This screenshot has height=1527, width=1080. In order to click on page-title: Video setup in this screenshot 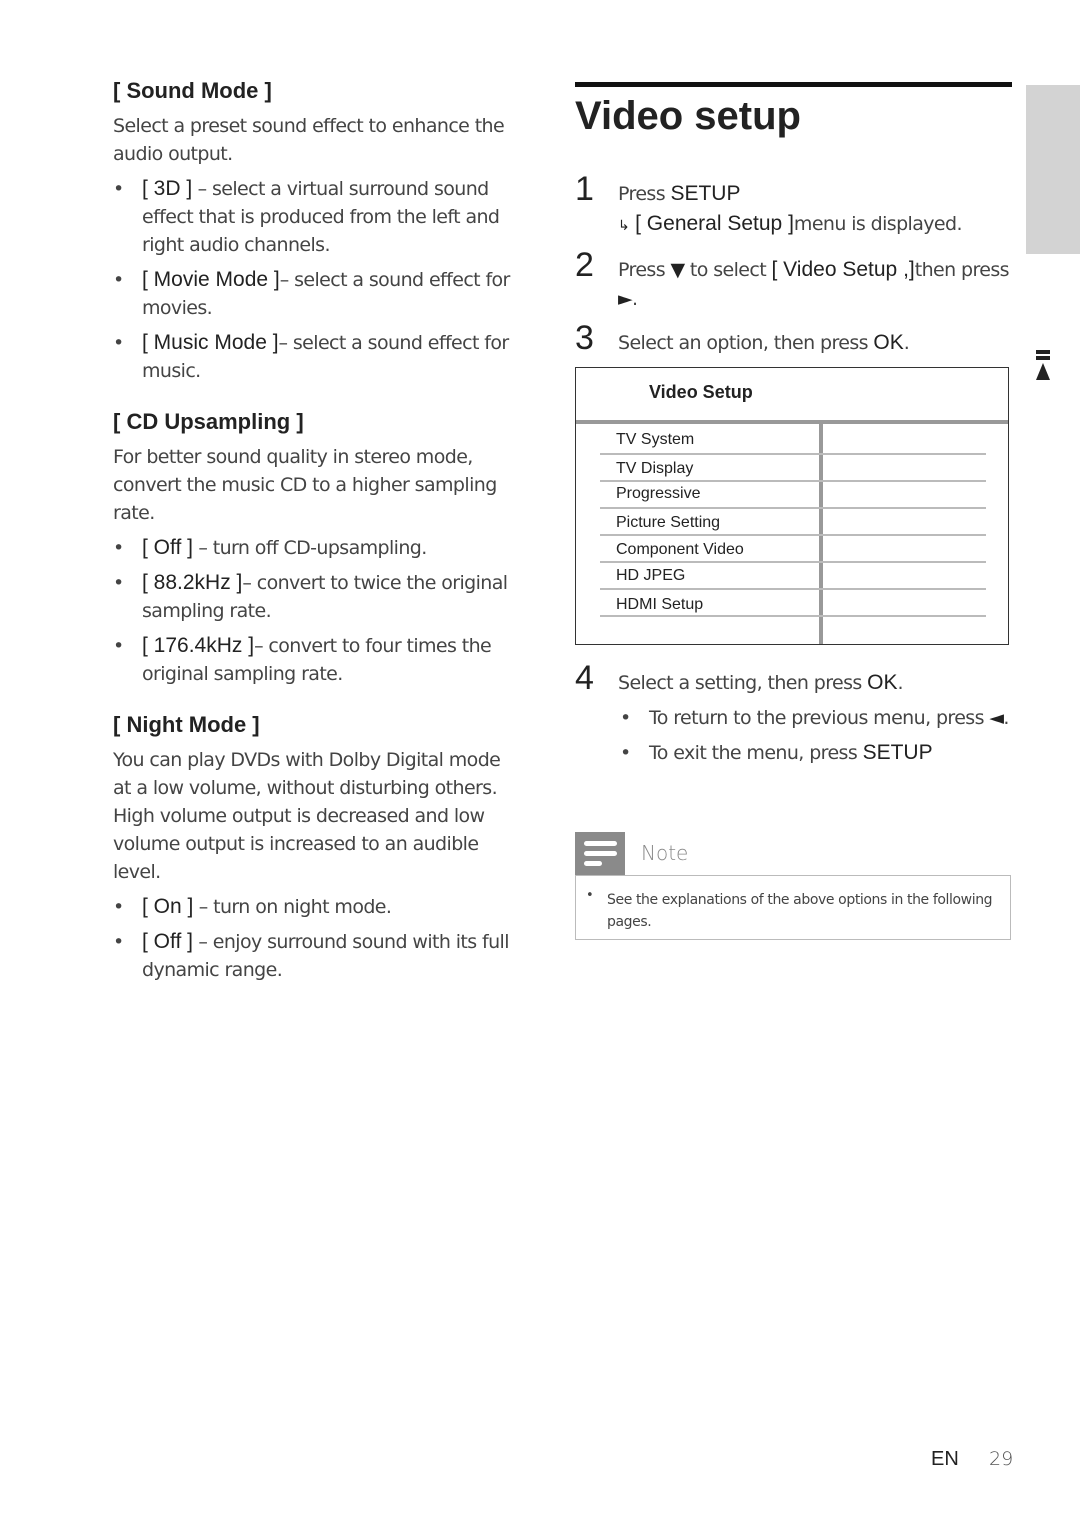, I will do `click(688, 116)`.